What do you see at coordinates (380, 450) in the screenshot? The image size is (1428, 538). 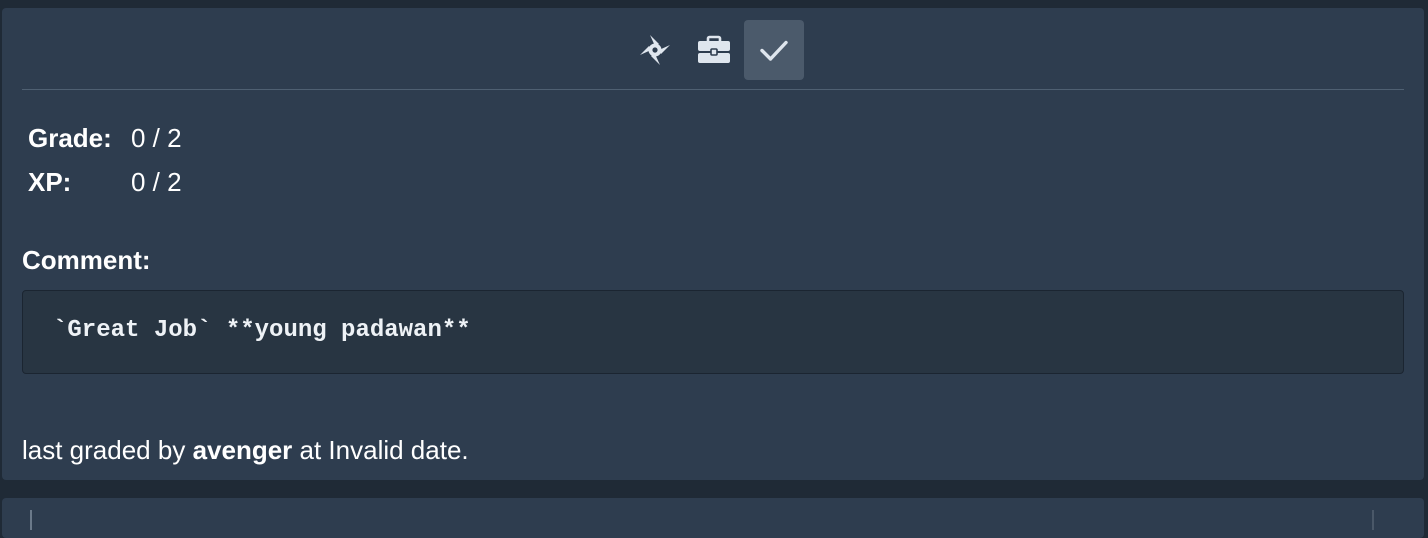 I see `last-graded-suffix: at Invalid date.` at bounding box center [380, 450].